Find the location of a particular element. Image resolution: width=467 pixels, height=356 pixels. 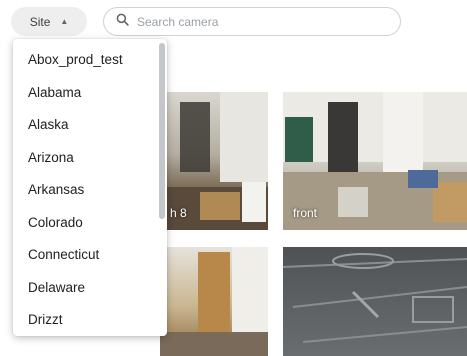

camera-name: h 8 is located at coordinates (178, 213).